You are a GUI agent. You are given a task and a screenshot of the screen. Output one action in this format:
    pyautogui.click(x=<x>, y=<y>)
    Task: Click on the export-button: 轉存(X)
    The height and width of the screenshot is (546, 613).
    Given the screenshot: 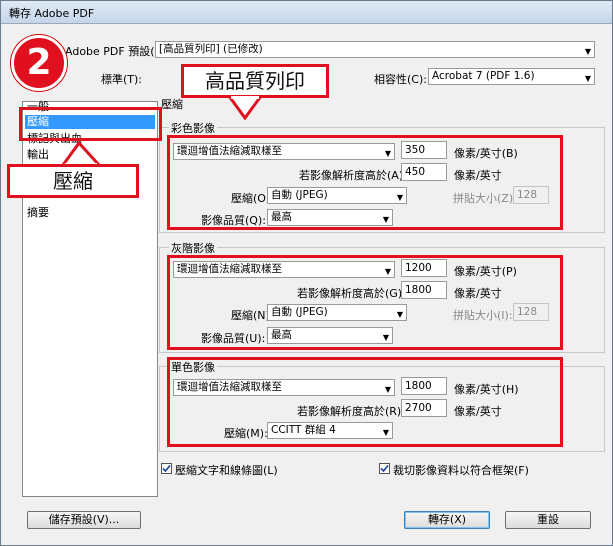 What is the action you would take?
    pyautogui.click(x=447, y=520)
    